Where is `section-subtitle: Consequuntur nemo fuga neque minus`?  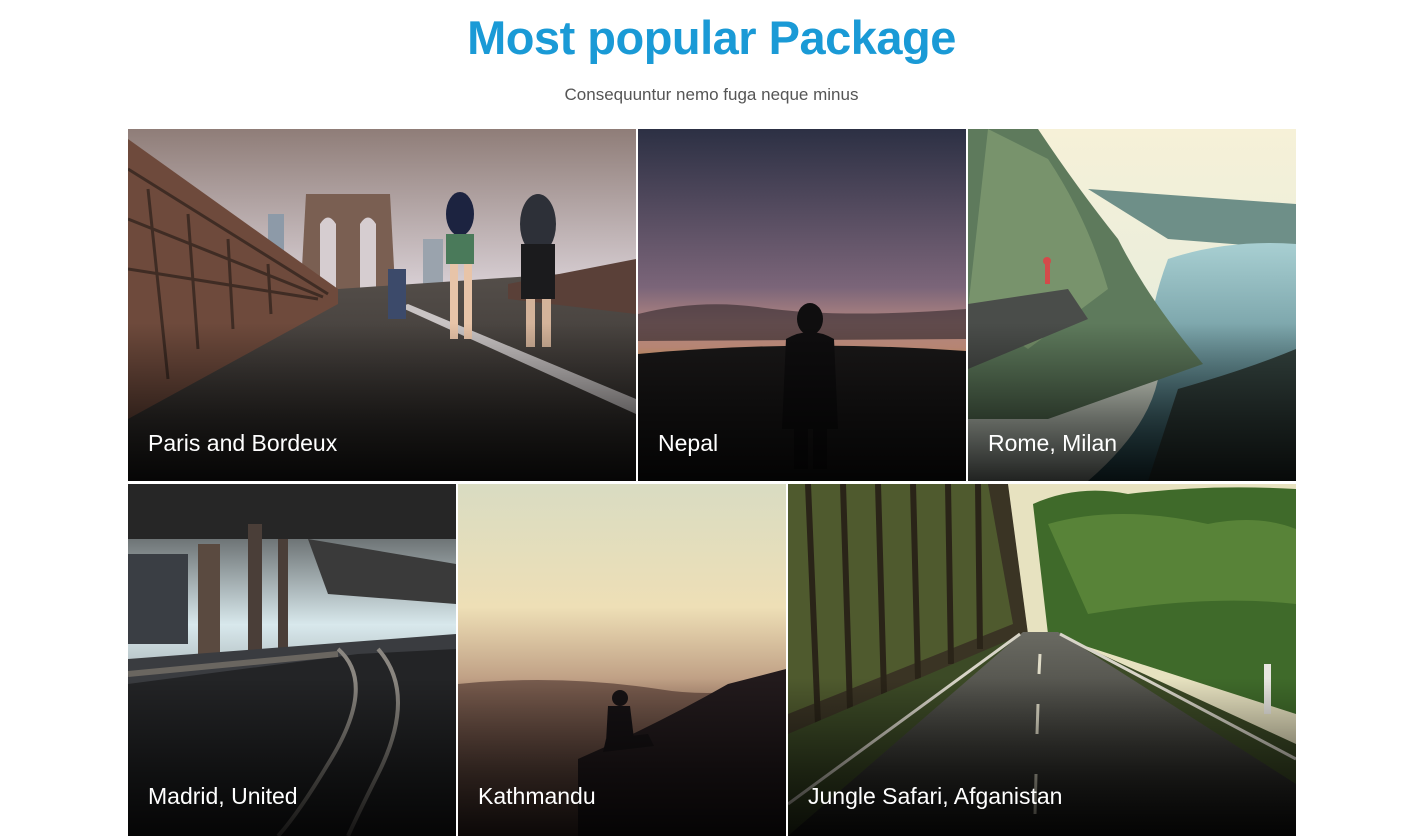
section-subtitle: Consequuntur nemo fuga neque minus is located at coordinates (711, 94).